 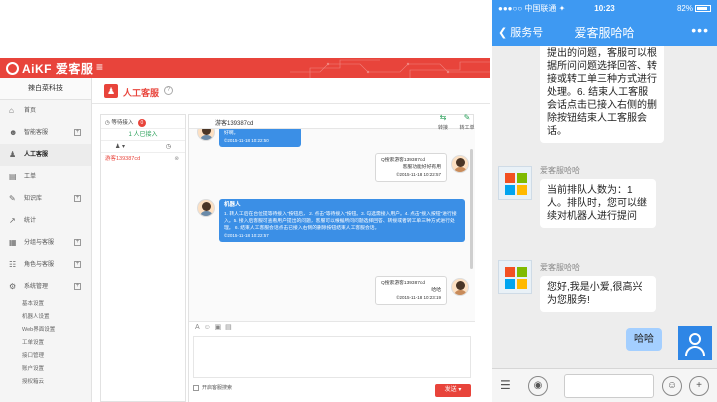 What do you see at coordinates (13, 242) in the screenshot?
I see `nav-icon: ▦` at bounding box center [13, 242].